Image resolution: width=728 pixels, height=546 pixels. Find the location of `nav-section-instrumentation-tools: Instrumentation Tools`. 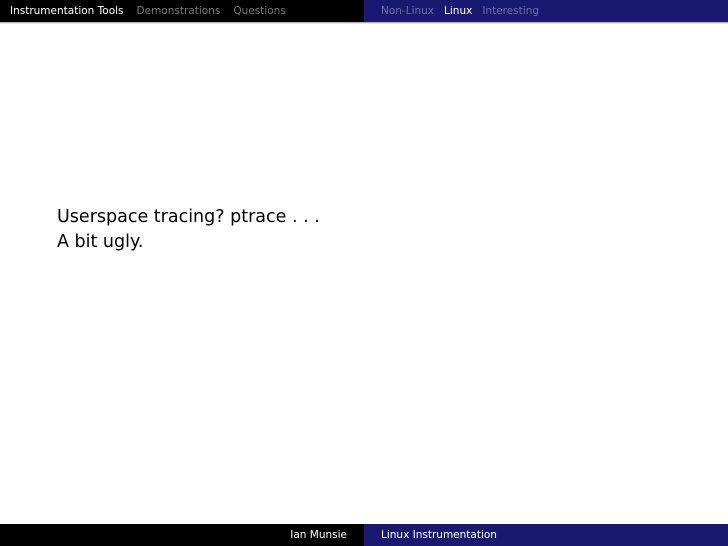

nav-section-instrumentation-tools: Instrumentation Tools is located at coordinates (67, 11).